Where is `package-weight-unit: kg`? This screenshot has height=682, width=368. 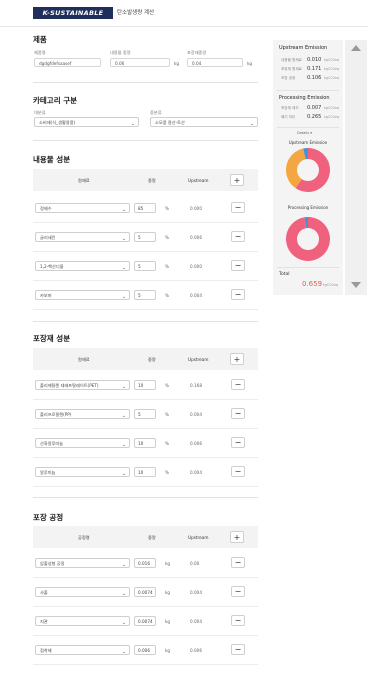 package-weight-unit: kg is located at coordinates (250, 63).